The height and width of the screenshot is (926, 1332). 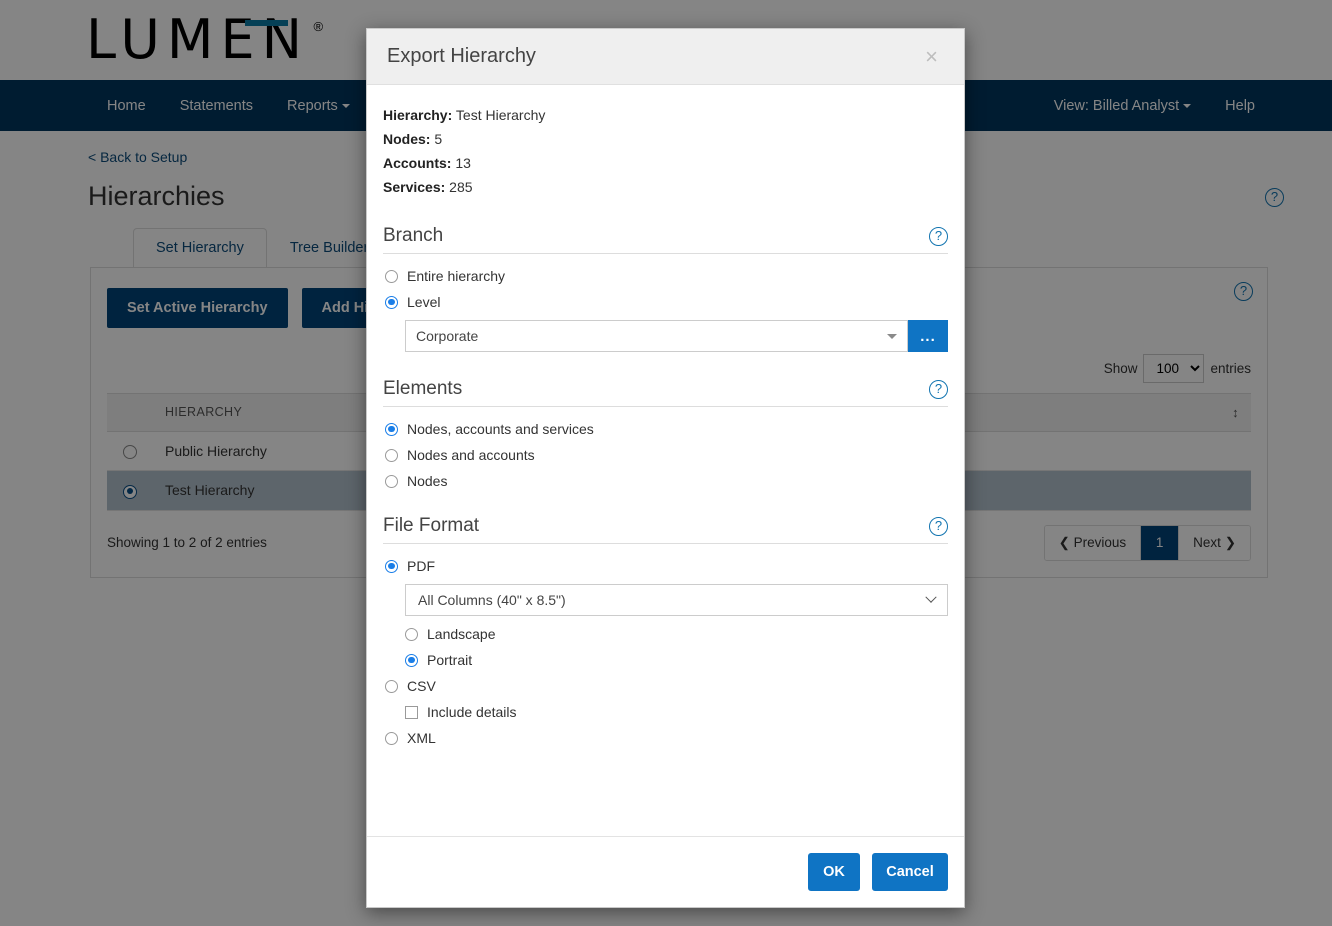 I want to click on elements-section-header: Elements ?, so click(x=665, y=392).